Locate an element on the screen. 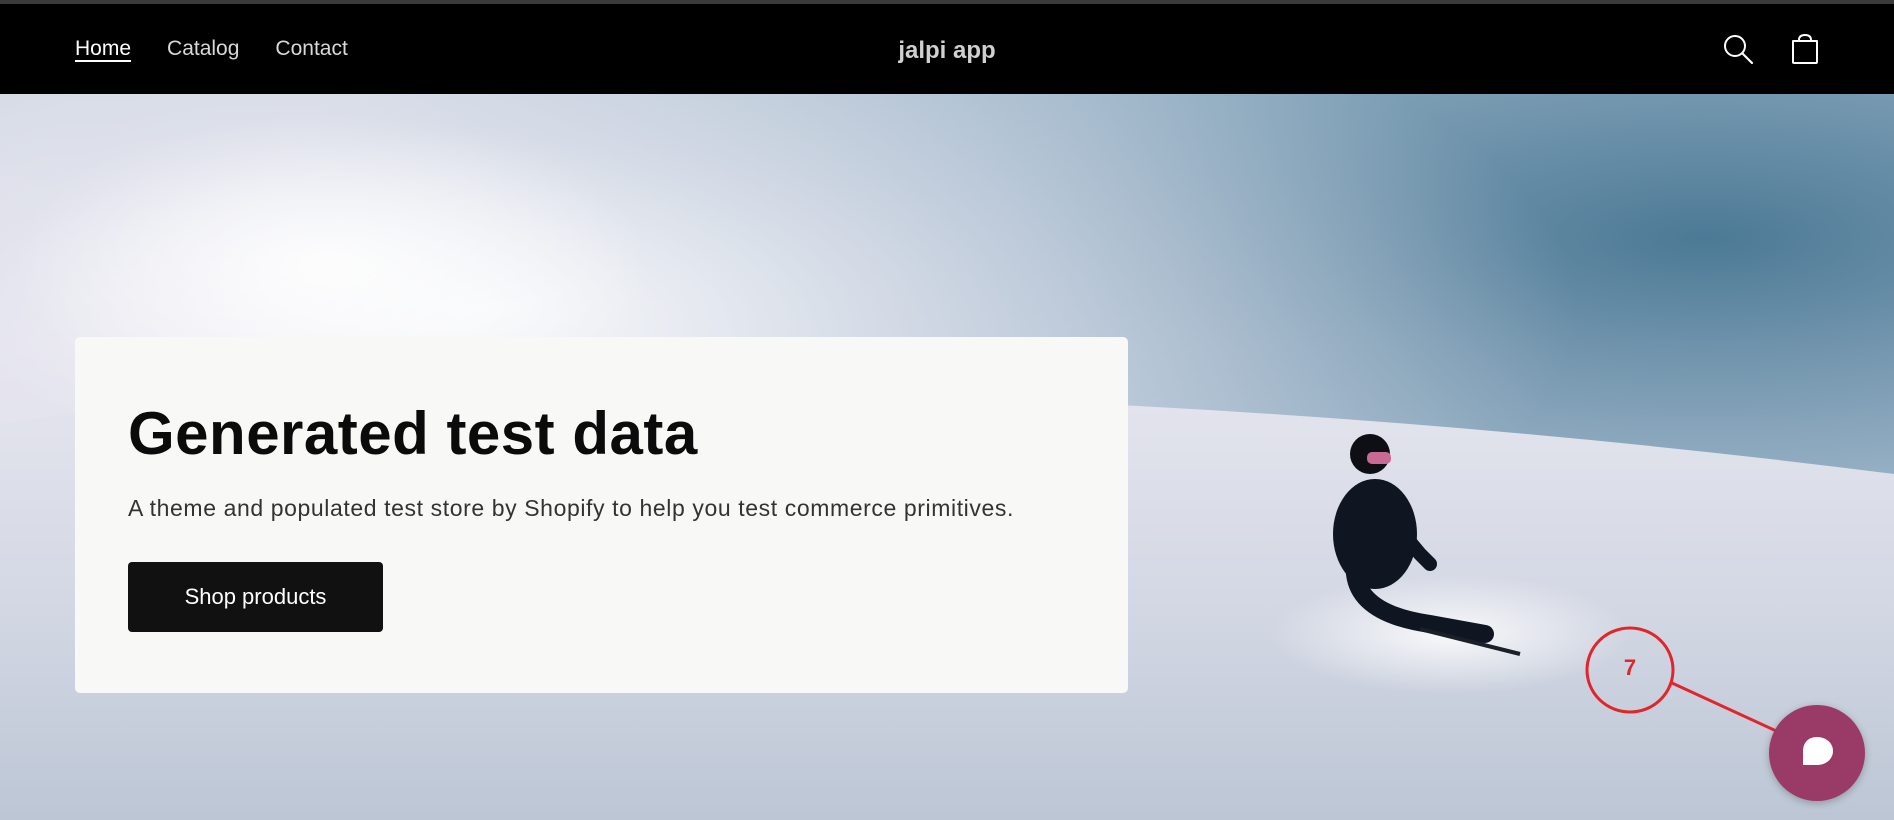 Image resolution: width=1894 pixels, height=820 pixels. site-header: Home Catalog Contact jalpi app is located at coordinates (947, 49).